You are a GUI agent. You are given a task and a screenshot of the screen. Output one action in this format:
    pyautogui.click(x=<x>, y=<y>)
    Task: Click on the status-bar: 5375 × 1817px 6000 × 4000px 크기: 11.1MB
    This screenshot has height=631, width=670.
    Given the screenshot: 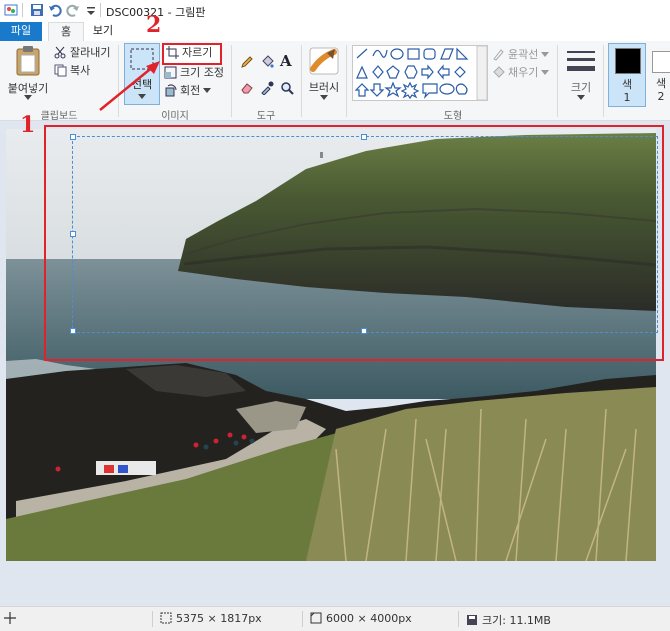 What is the action you would take?
    pyautogui.click(x=335, y=618)
    